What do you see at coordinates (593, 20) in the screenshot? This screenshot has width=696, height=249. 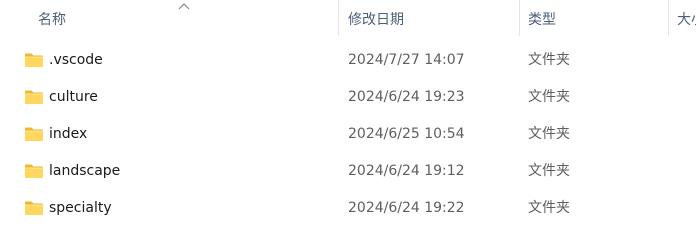 I see `column-header-type: 类型` at bounding box center [593, 20].